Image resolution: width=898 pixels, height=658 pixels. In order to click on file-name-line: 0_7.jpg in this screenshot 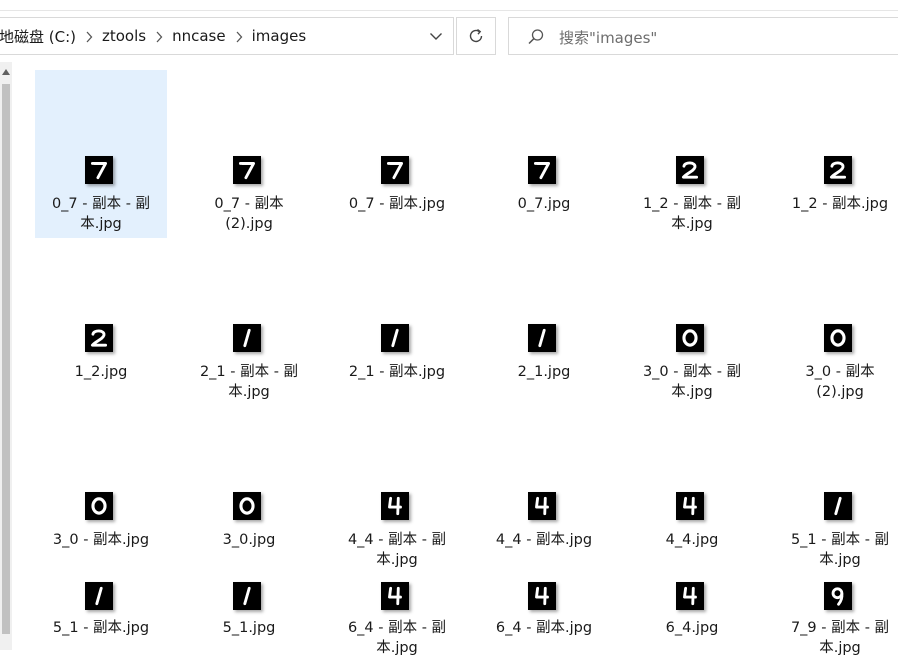, I will do `click(544, 204)`.